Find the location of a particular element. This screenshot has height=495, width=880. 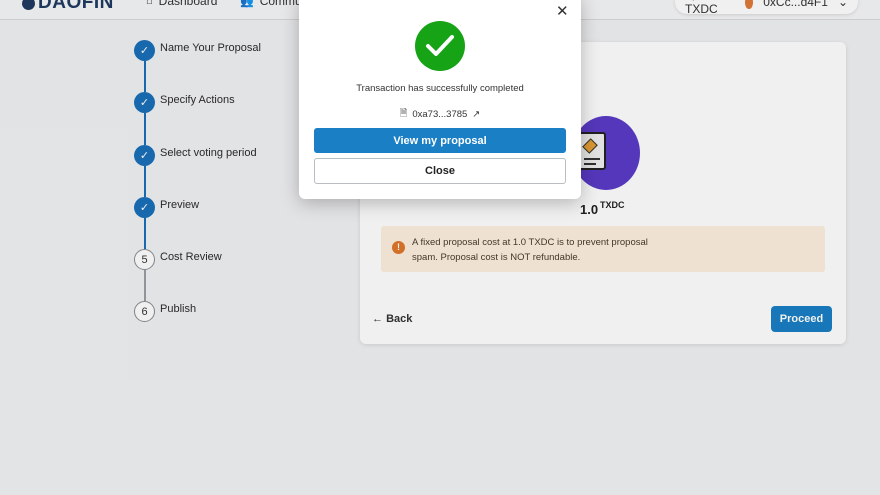

external-link-icon: ↗ is located at coordinates (476, 114).